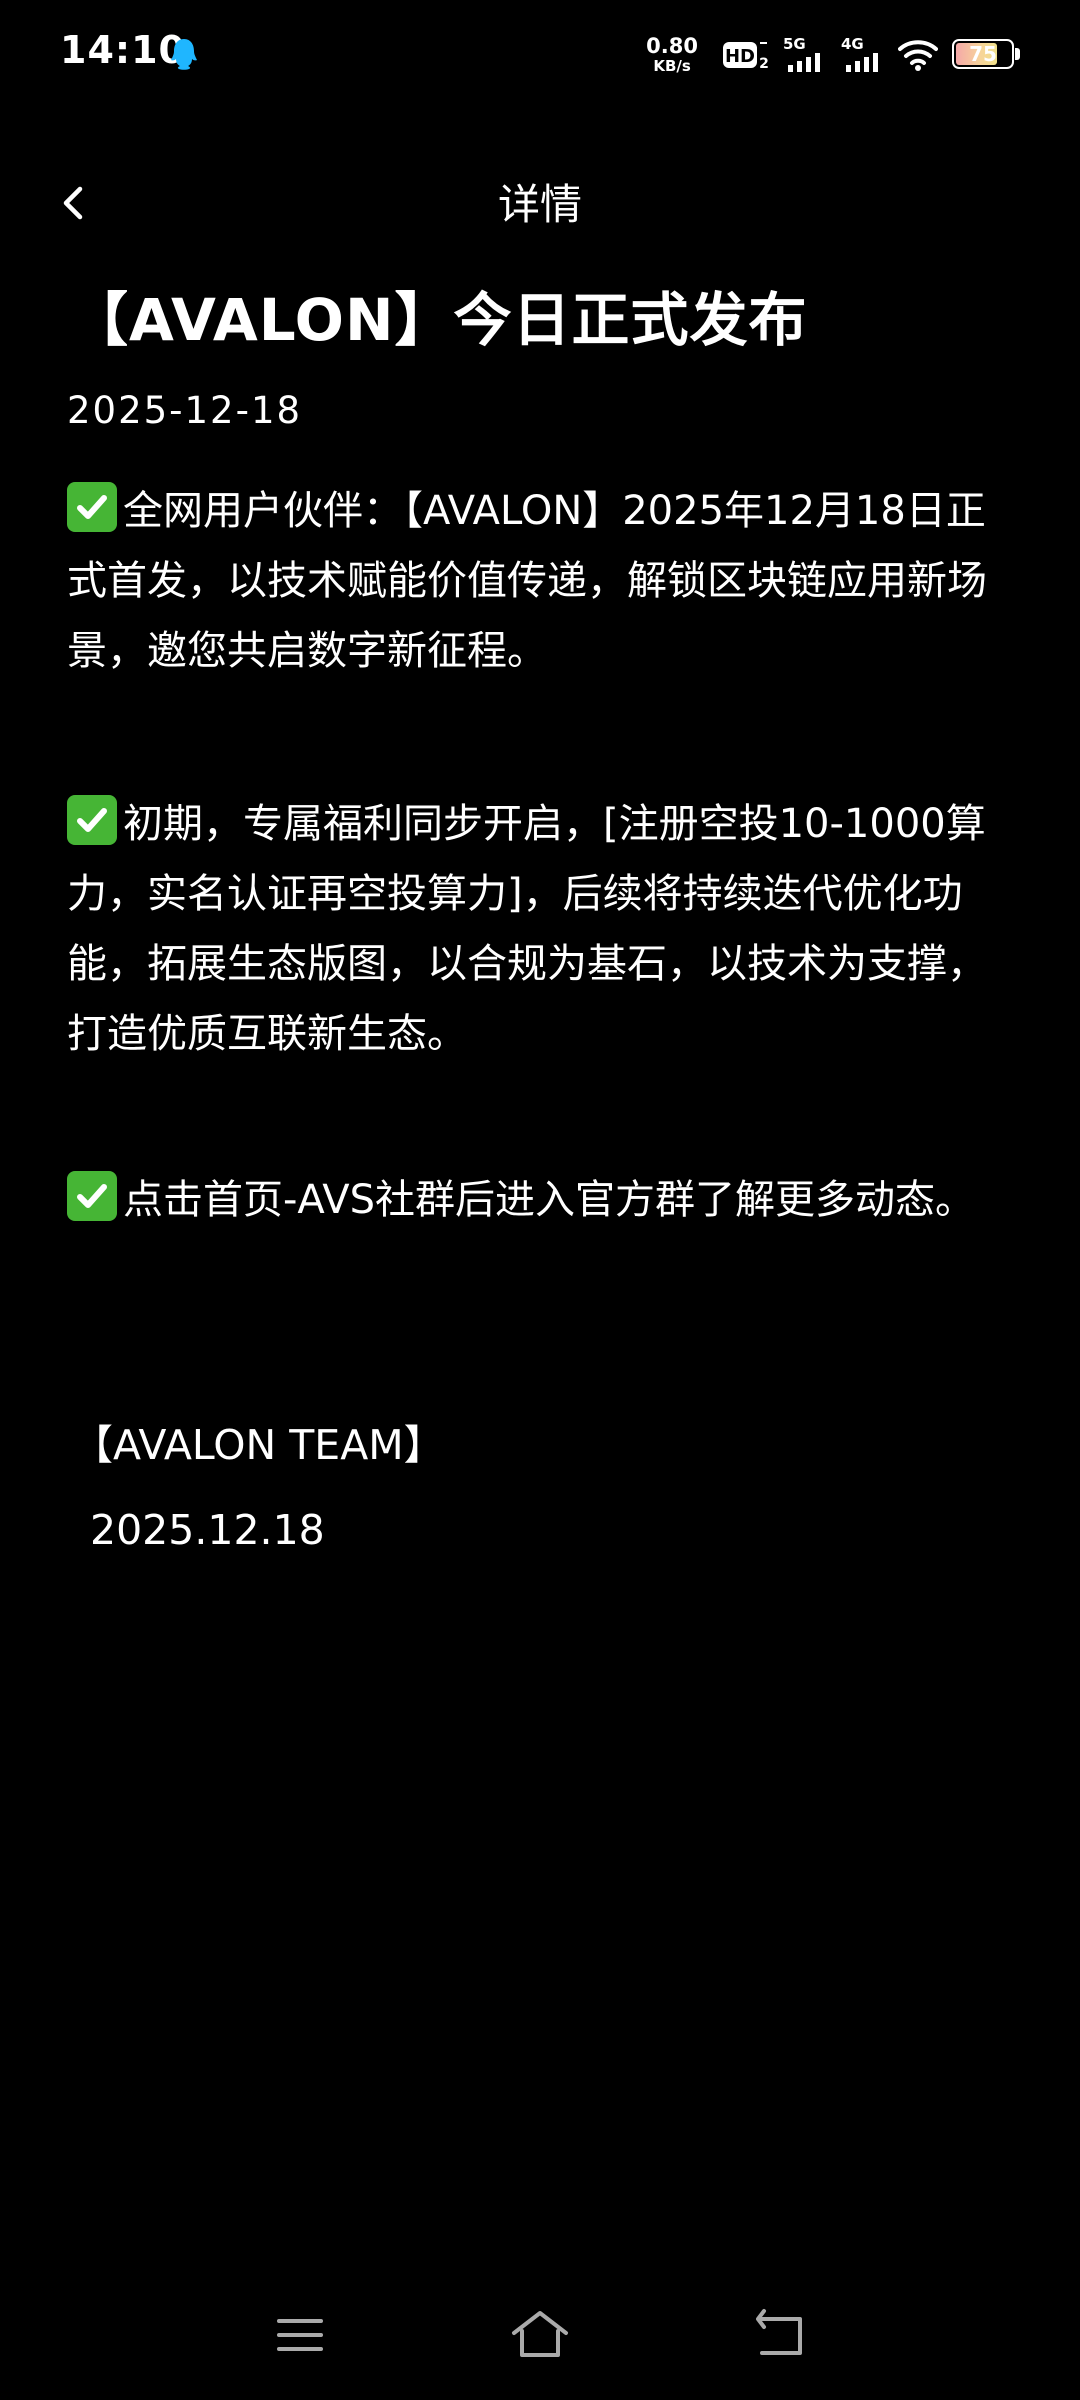 The image size is (1080, 2400). What do you see at coordinates (801, 53) in the screenshot?
I see `signal-5g-icon: 5G` at bounding box center [801, 53].